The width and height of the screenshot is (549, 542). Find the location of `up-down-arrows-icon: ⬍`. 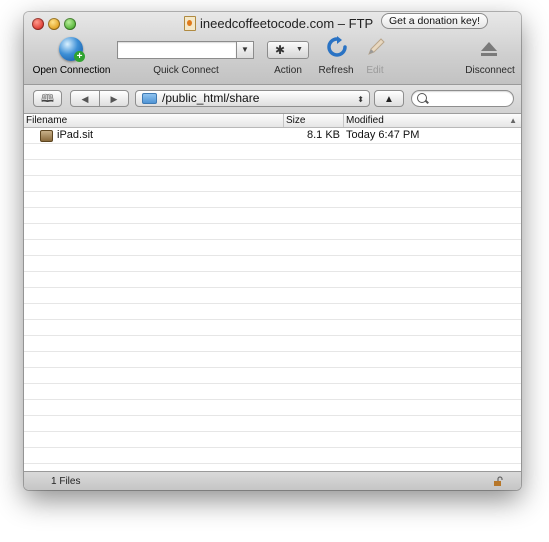

up-down-arrows-icon: ⬍ is located at coordinates (360, 99).